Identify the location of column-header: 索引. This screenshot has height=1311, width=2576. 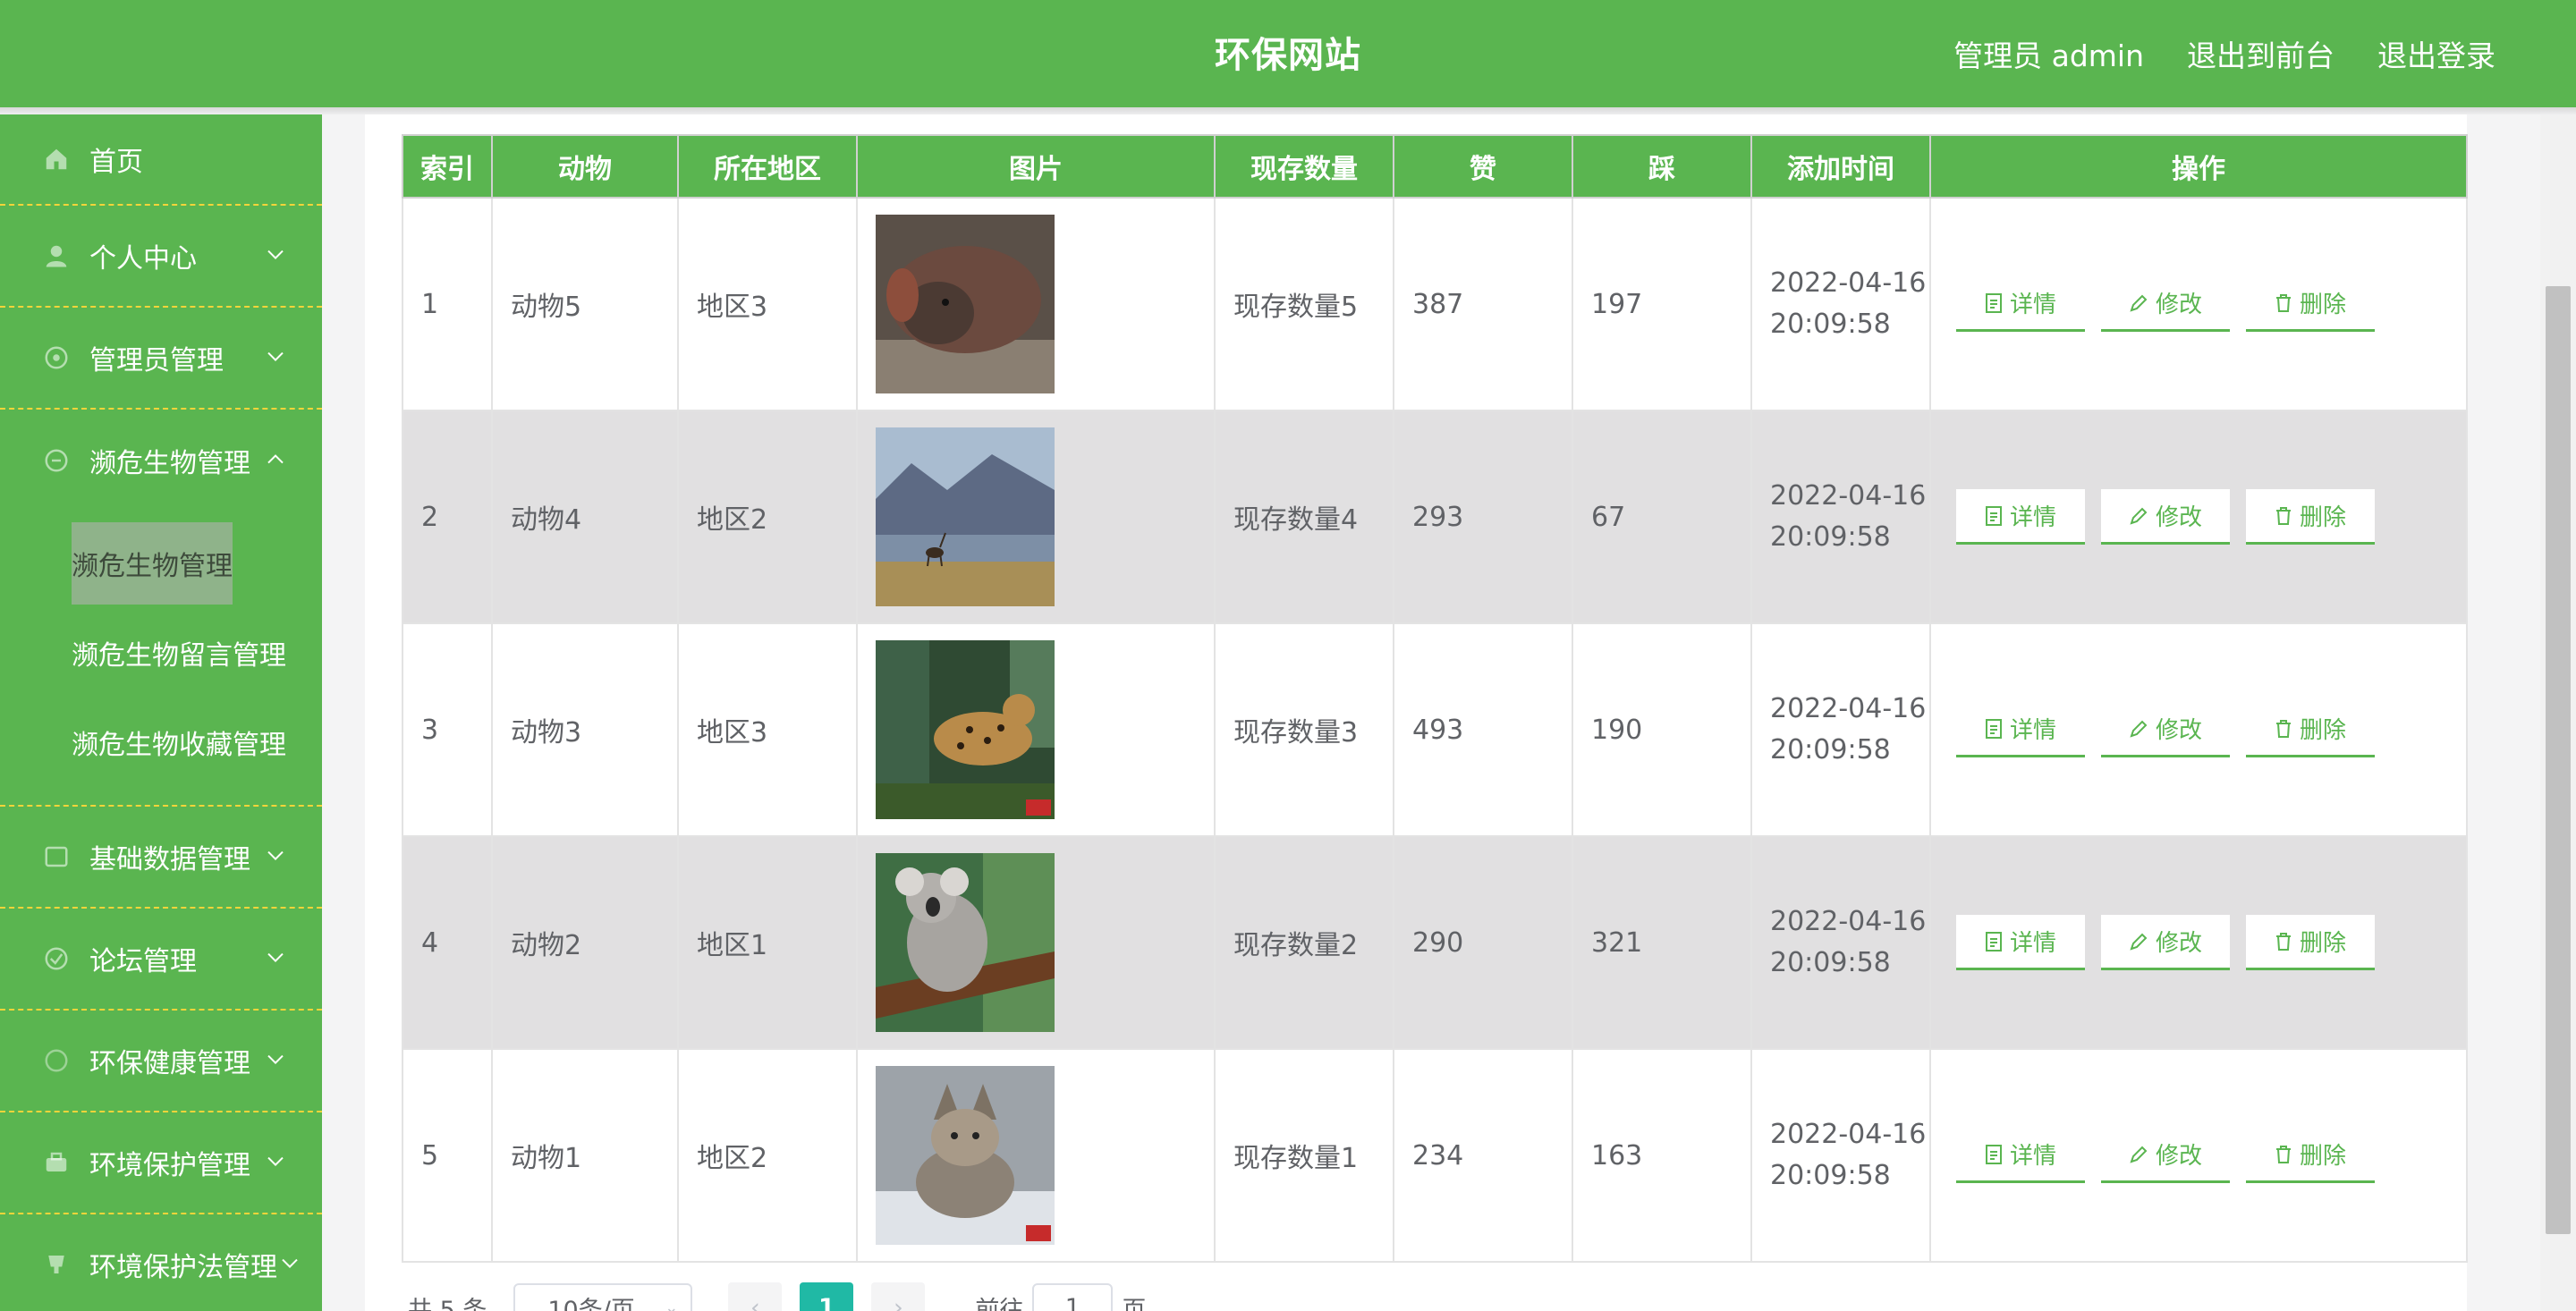
(447, 166).